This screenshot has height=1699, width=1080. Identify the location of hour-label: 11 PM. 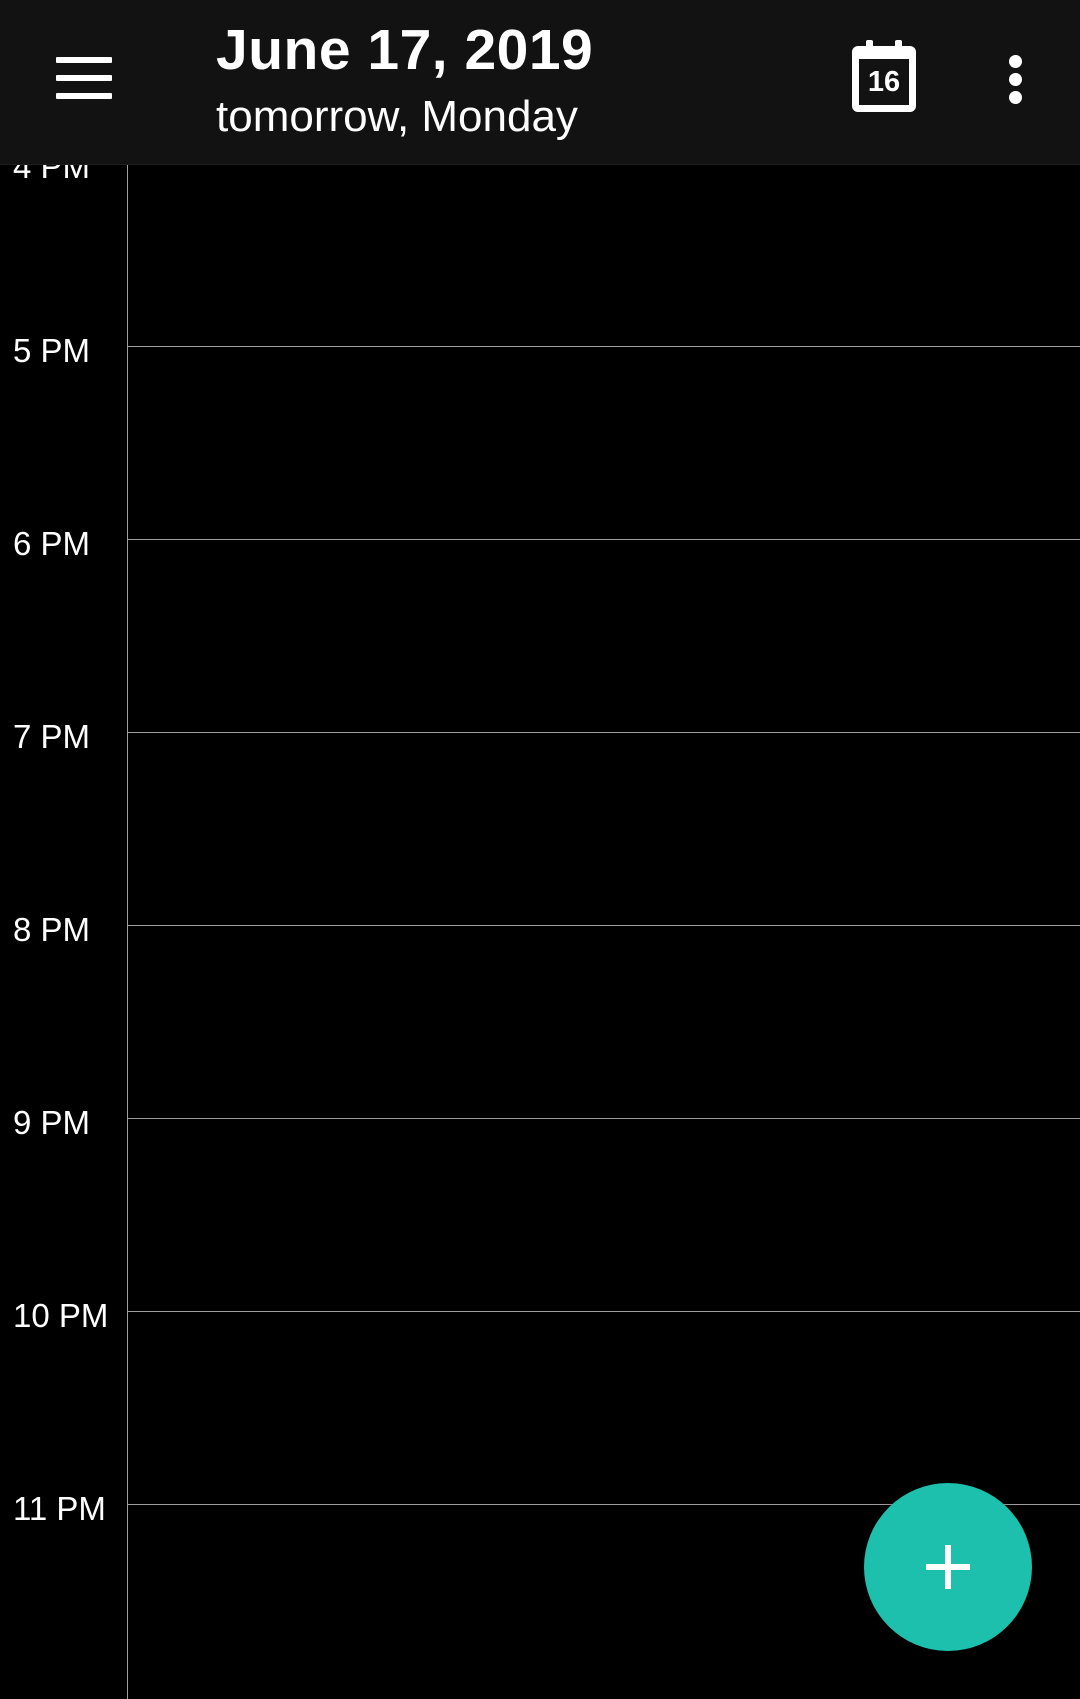
(59, 1508).